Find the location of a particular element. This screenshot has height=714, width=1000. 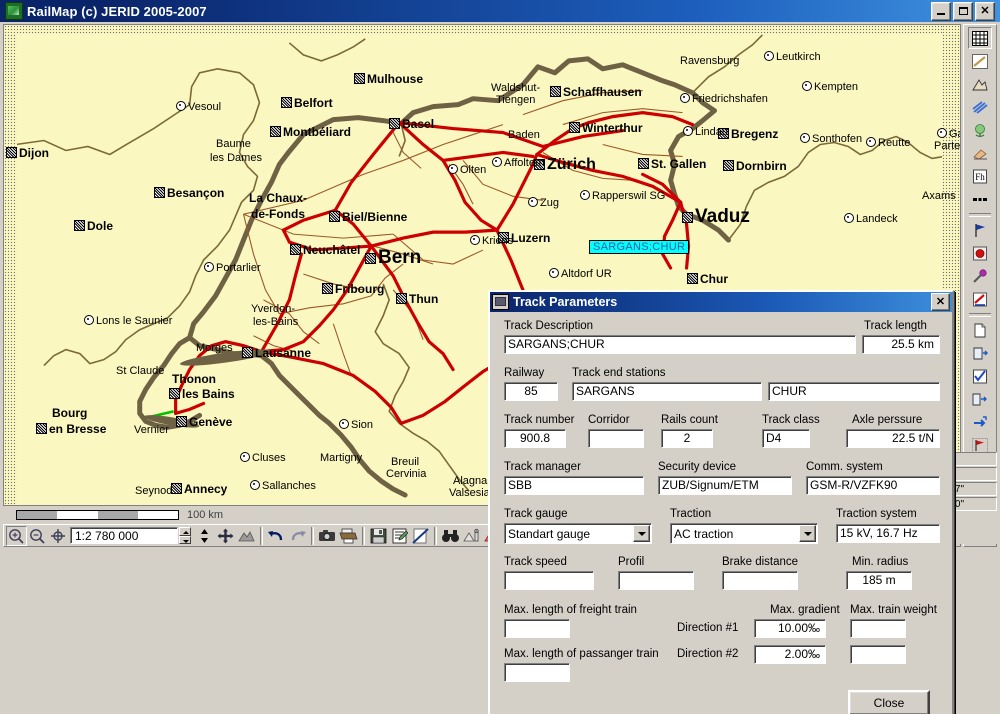

map-city-label: Reutte is located at coordinates (888, 143).